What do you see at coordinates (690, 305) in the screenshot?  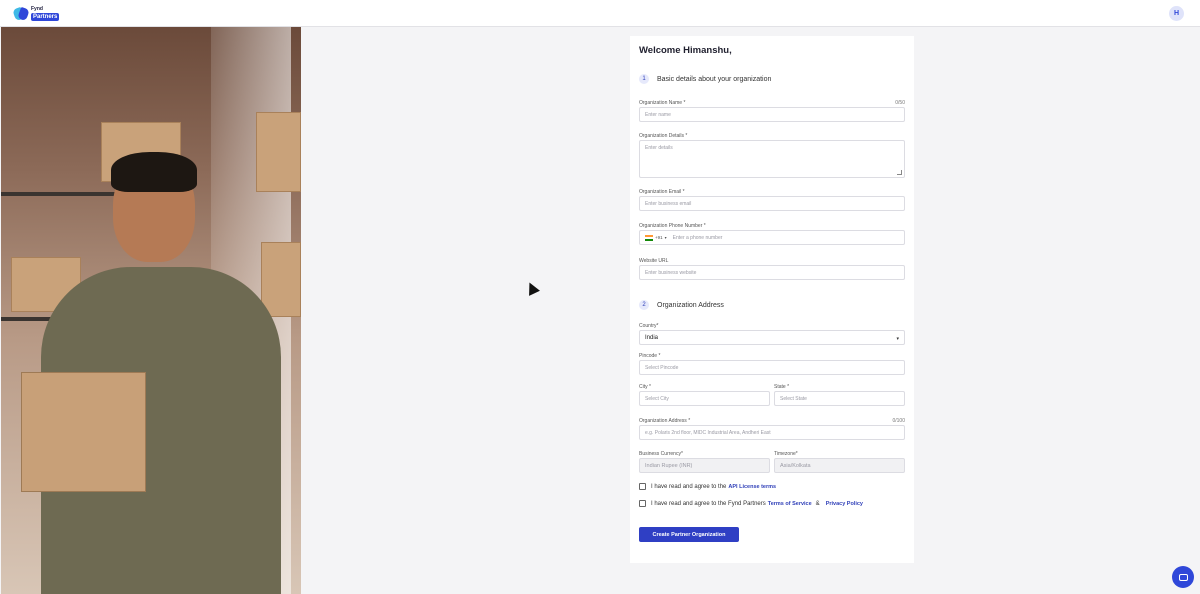 I see `step-label: Organization Address` at bounding box center [690, 305].